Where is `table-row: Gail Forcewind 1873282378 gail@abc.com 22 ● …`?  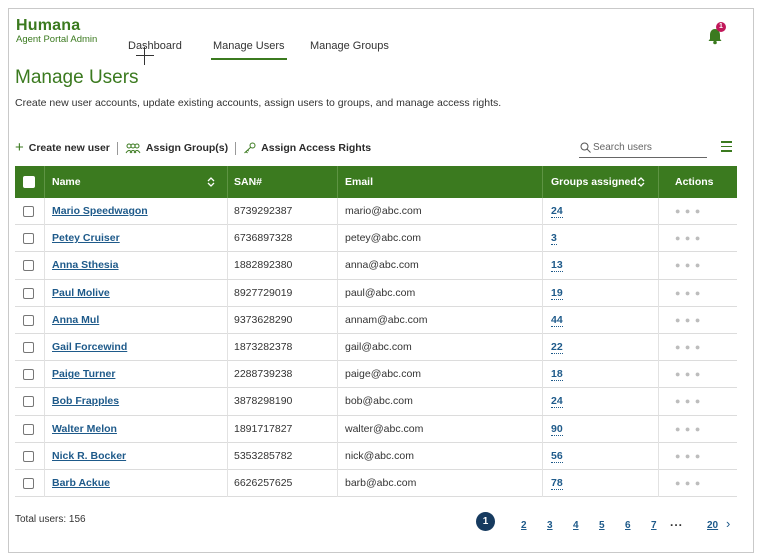
table-row: Gail Forcewind 1873282378 gail@abc.com 22 ● … is located at coordinates (376, 348).